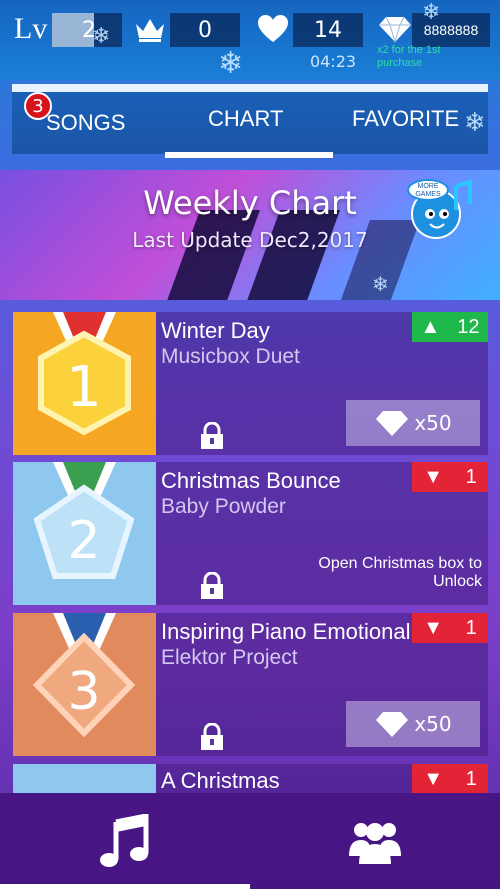 The width and height of the screenshot is (500, 889). I want to click on rank-number: 2, so click(83, 541).